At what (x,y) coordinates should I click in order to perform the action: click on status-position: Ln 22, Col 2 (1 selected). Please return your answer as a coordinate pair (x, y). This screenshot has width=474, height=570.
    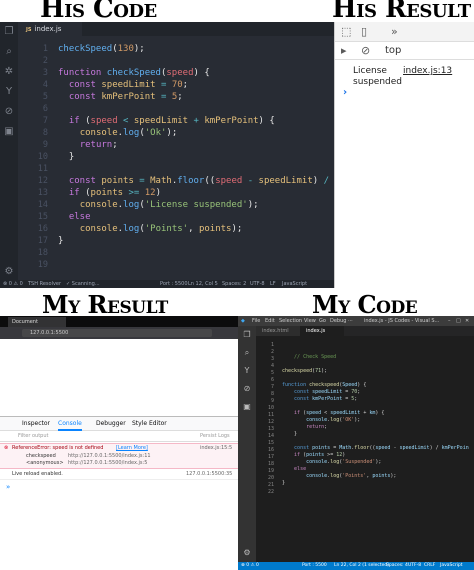
    Looking at the image, I should click on (361, 566).